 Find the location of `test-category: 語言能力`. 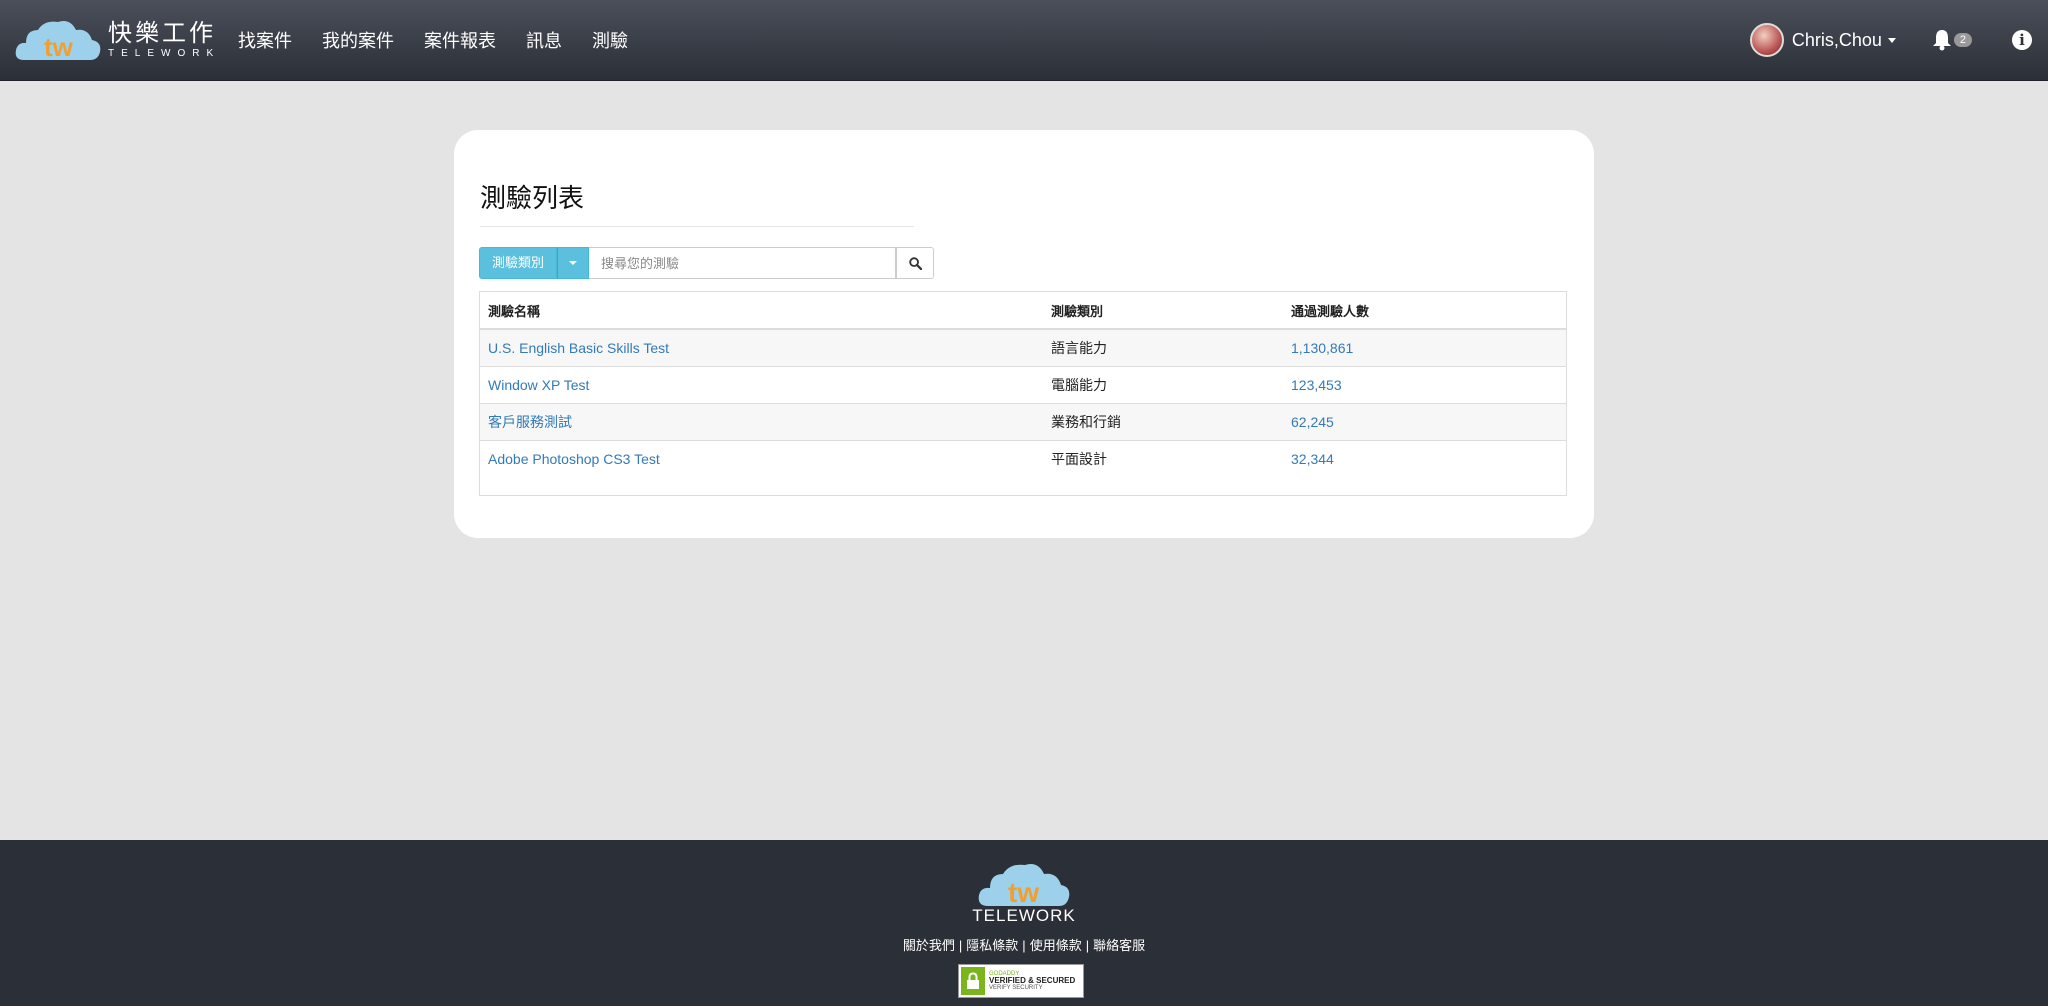

test-category: 語言能力 is located at coordinates (1163, 347).